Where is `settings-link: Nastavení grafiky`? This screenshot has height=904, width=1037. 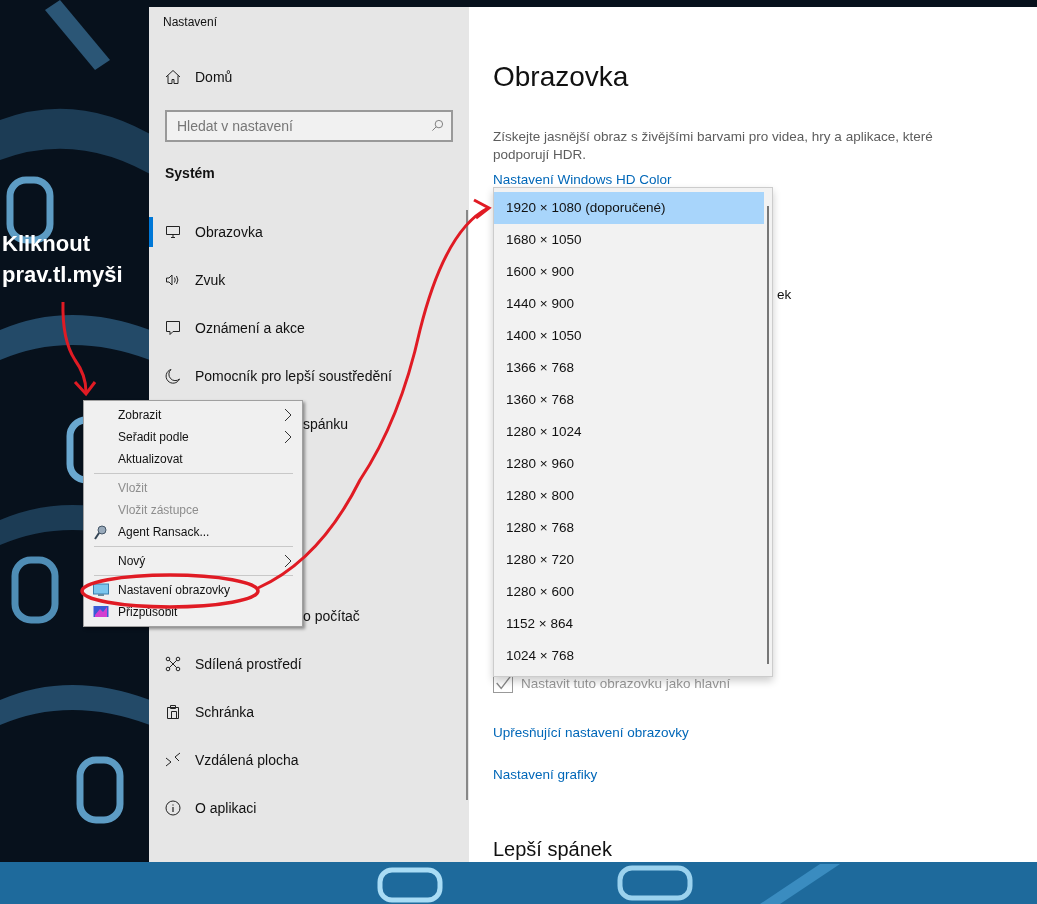
settings-link: Nastavení grafiky is located at coordinates (545, 775).